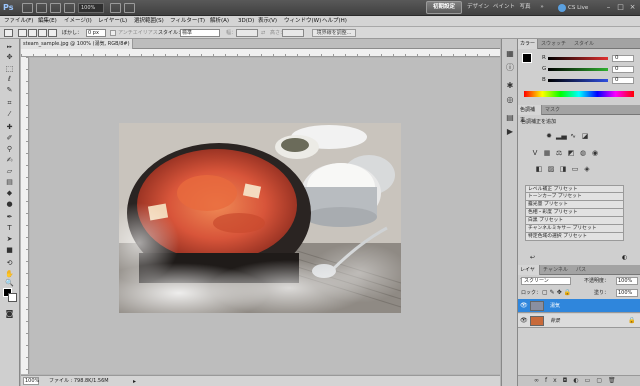 The image size is (640, 386). What do you see at coordinates (627, 293) in the screenshot?
I see `fill-input: 100%` at bounding box center [627, 293].